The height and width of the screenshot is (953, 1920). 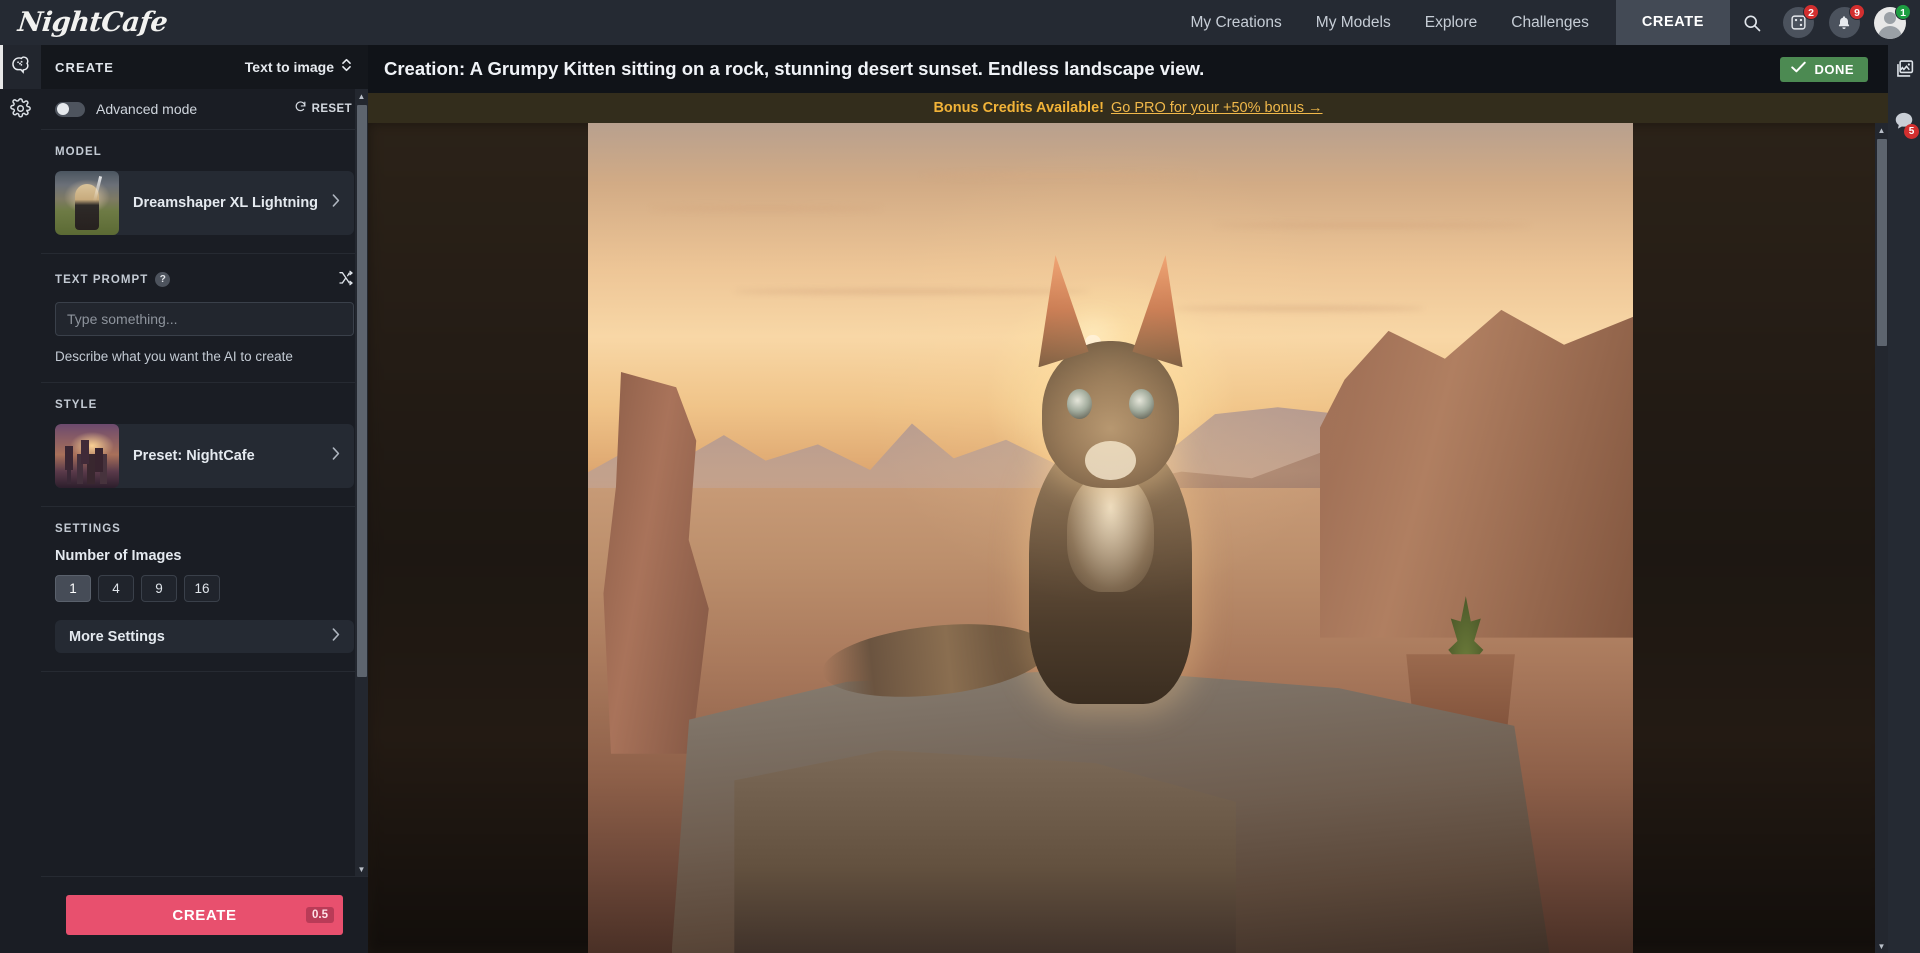 I want to click on nav-link-my-creations: My Creations, so click(x=1235, y=22).